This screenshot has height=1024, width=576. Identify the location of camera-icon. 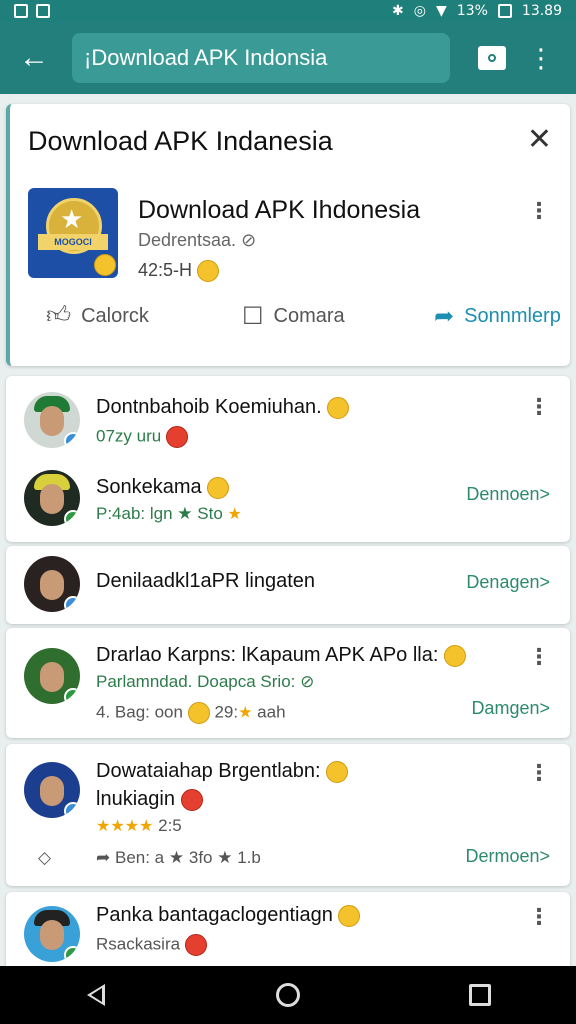
(492, 58).